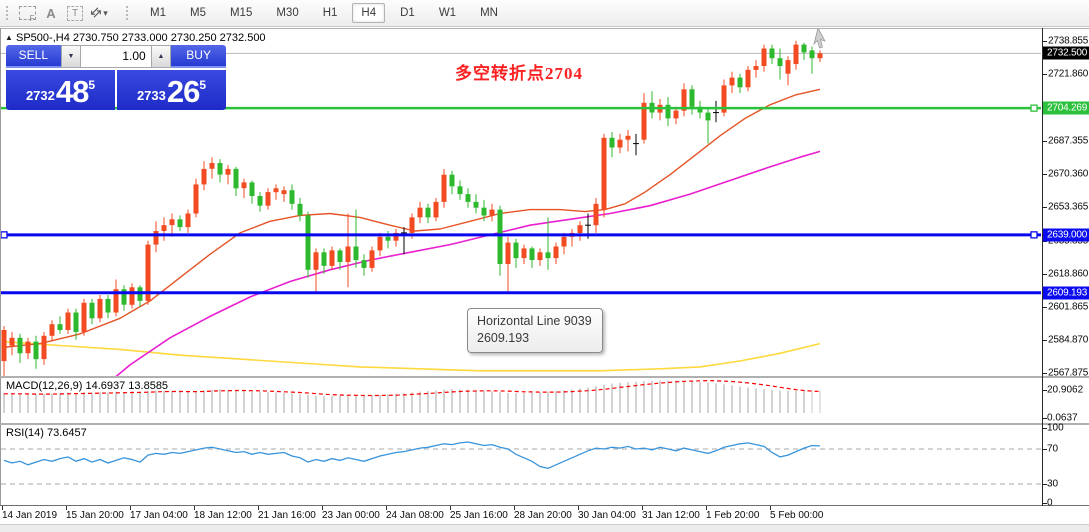 The width and height of the screenshot is (1089, 532). I want to click on time-axis-label: 18 Jan 12:00, so click(223, 515).